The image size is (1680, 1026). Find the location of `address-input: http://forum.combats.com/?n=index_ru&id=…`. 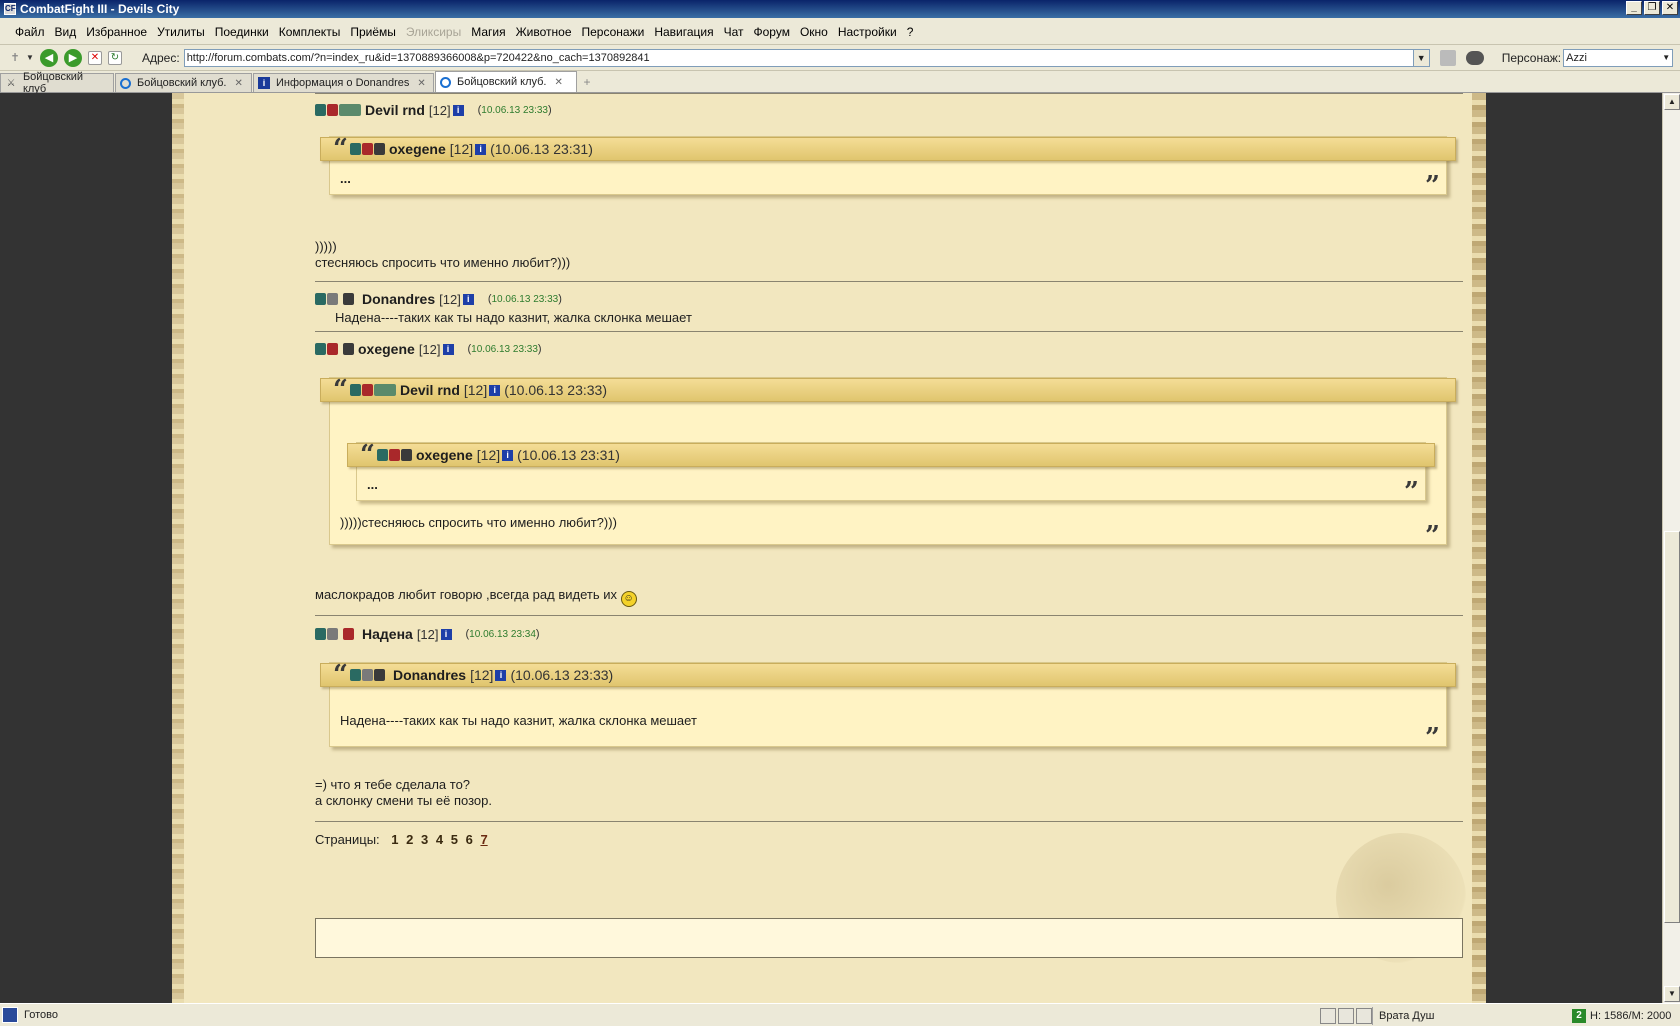

address-input: http://forum.combats.com/?n=index_ru&id=… is located at coordinates (798, 57).